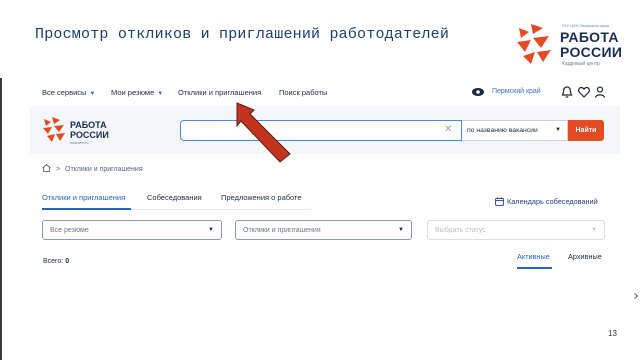 Image resolution: width=640 pixels, height=360 pixels. I want to click on total-value: 0, so click(67, 261).